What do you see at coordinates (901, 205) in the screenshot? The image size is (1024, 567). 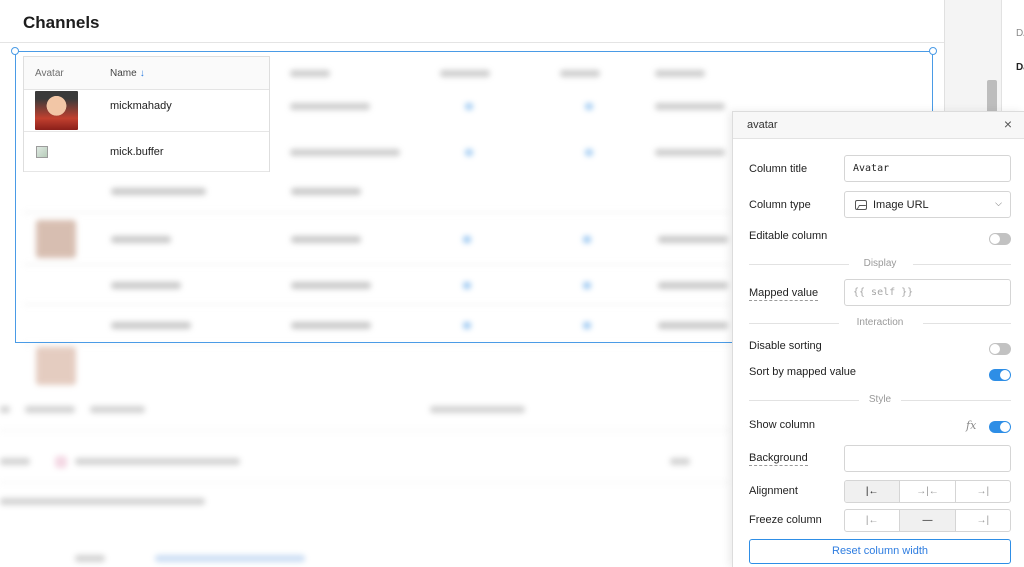 I see `column-type-value: Image URL` at bounding box center [901, 205].